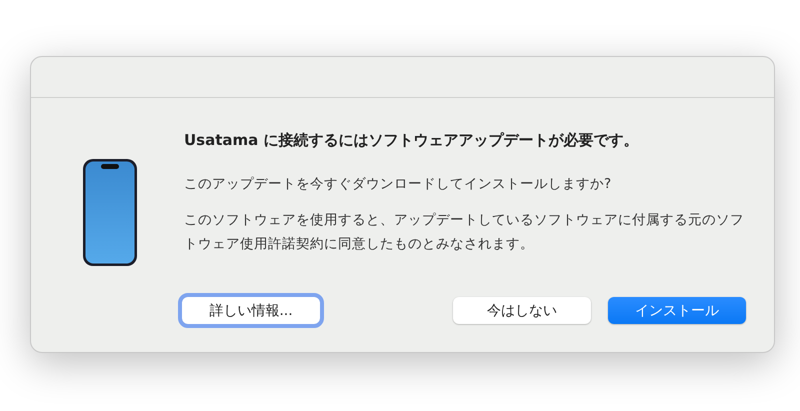  Describe the element at coordinates (412, 140) in the screenshot. I see `dialog-heading: Usatama に接続するにはソフトウェアアップデートが必要です。` at that location.